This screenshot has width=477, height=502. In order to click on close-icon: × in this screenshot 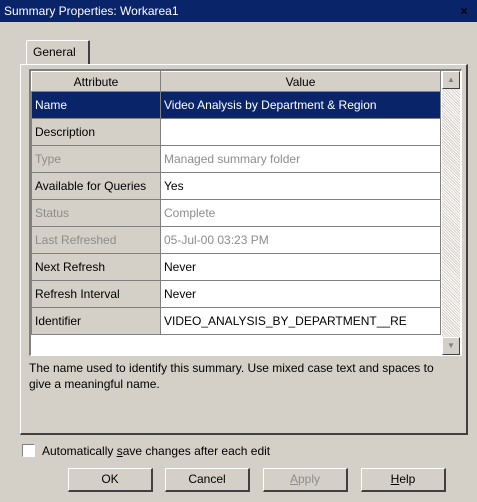, I will do `click(464, 11)`.